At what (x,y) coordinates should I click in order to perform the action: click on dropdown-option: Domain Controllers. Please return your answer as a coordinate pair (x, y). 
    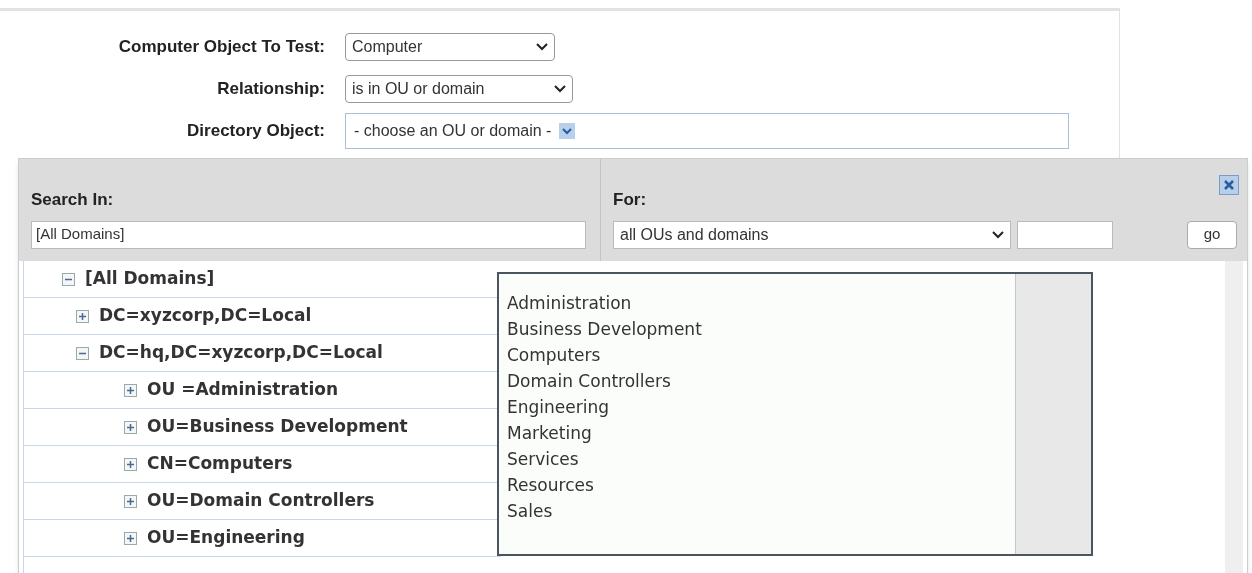
    Looking at the image, I should click on (761, 381).